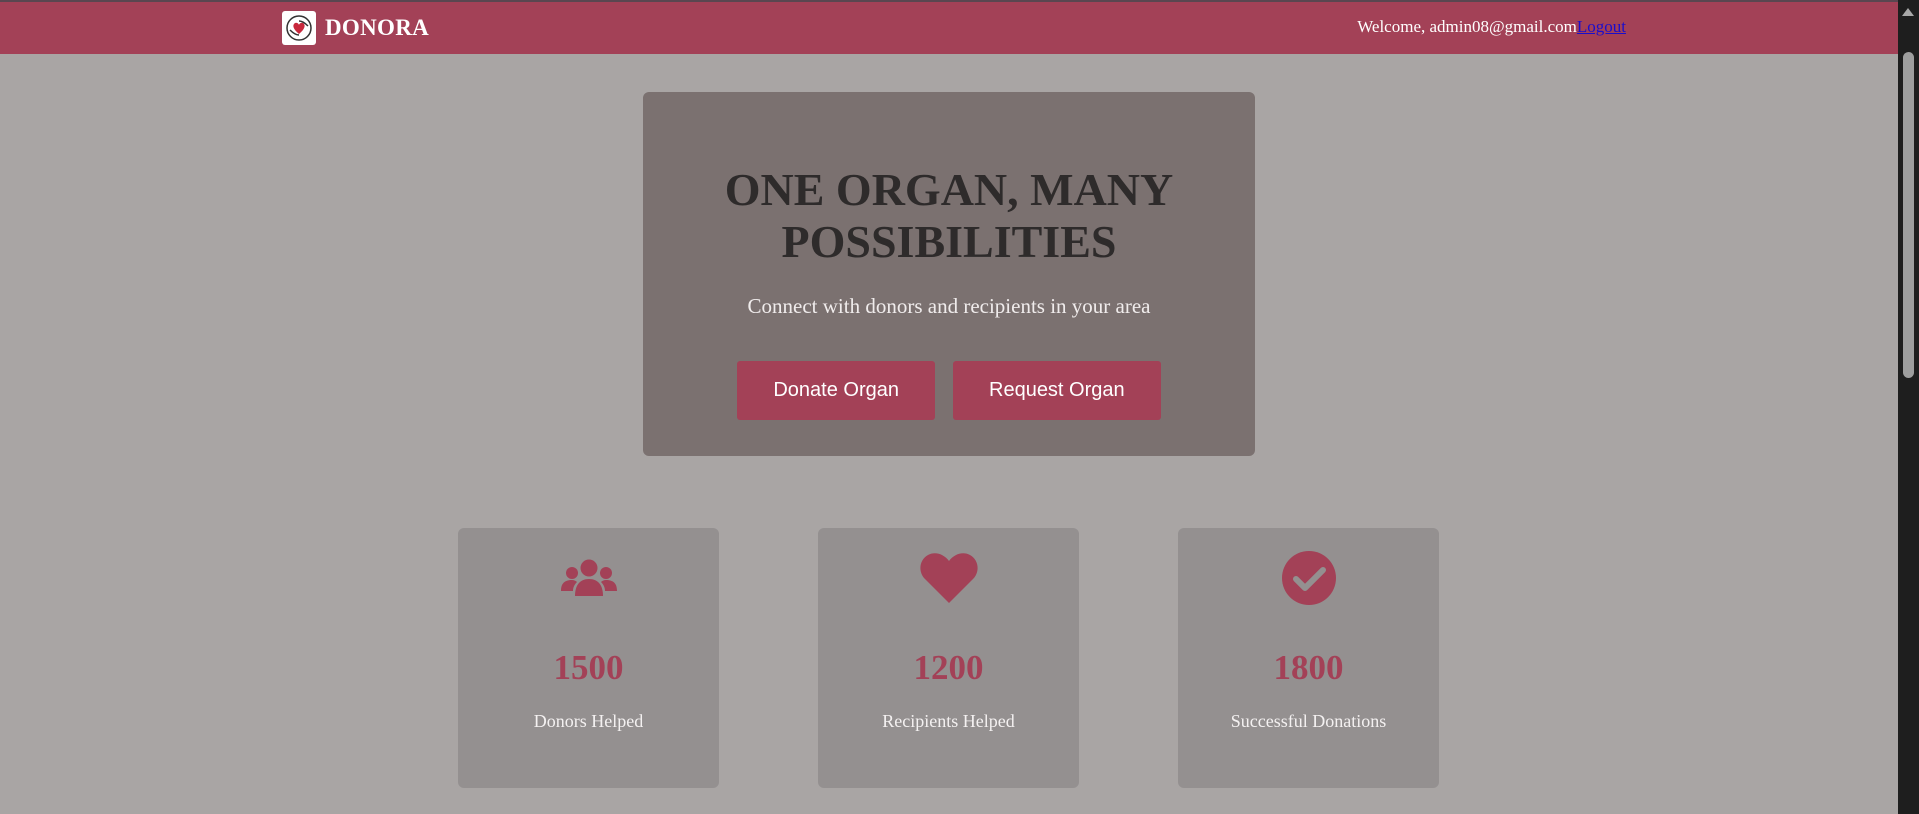 The width and height of the screenshot is (1919, 814). I want to click on stat-card-donations: 1800 Successful Donations, so click(1308, 658).